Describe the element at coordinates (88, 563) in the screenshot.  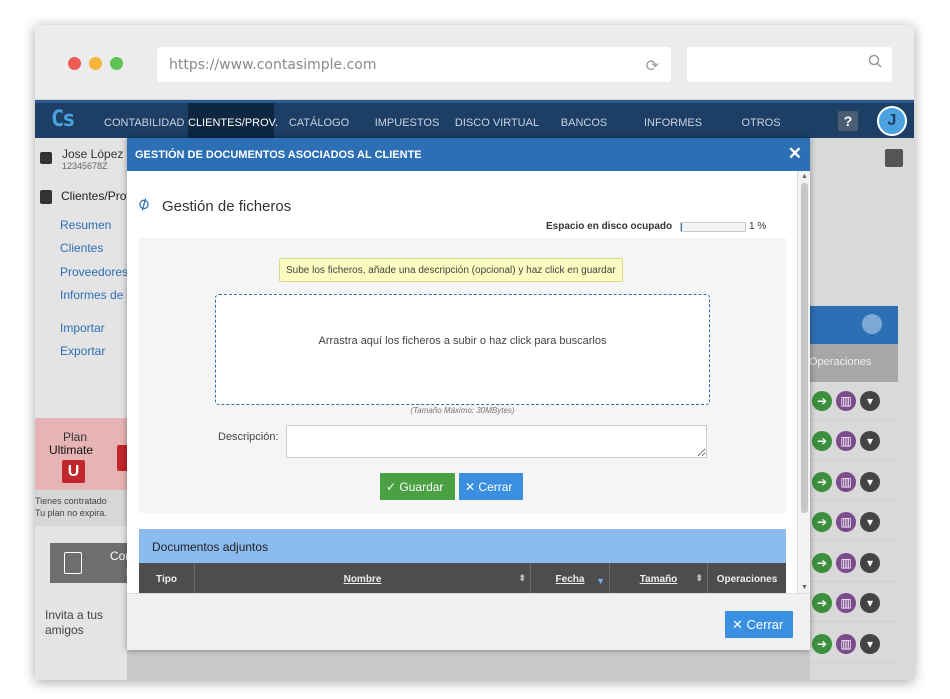
I see `contract-button: Contrpro` at that location.